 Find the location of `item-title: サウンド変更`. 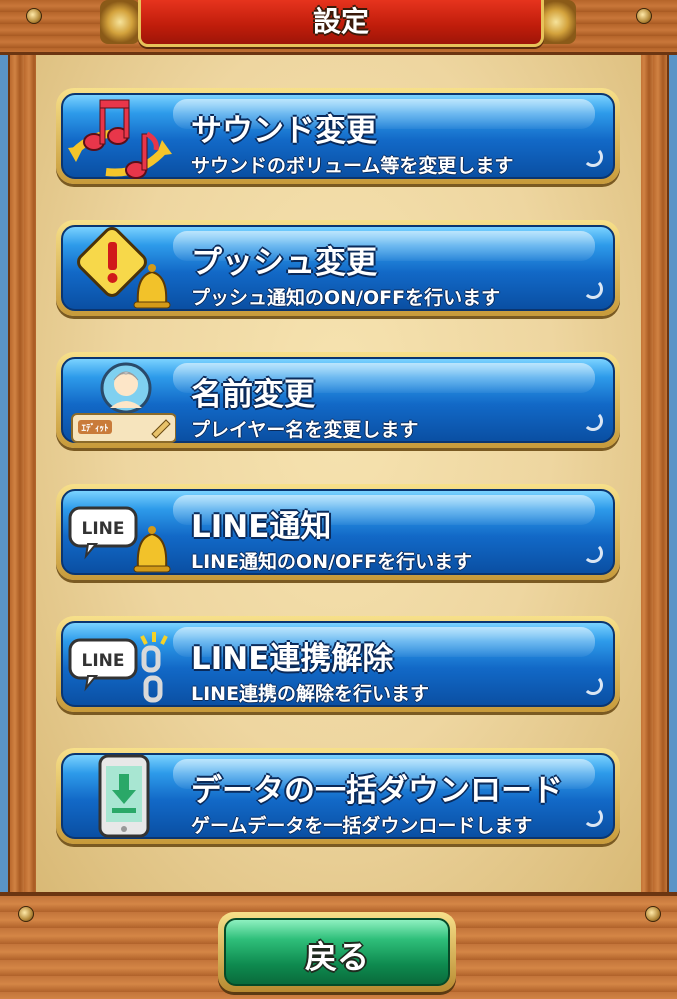

item-title: サウンド変更 is located at coordinates (284, 131).